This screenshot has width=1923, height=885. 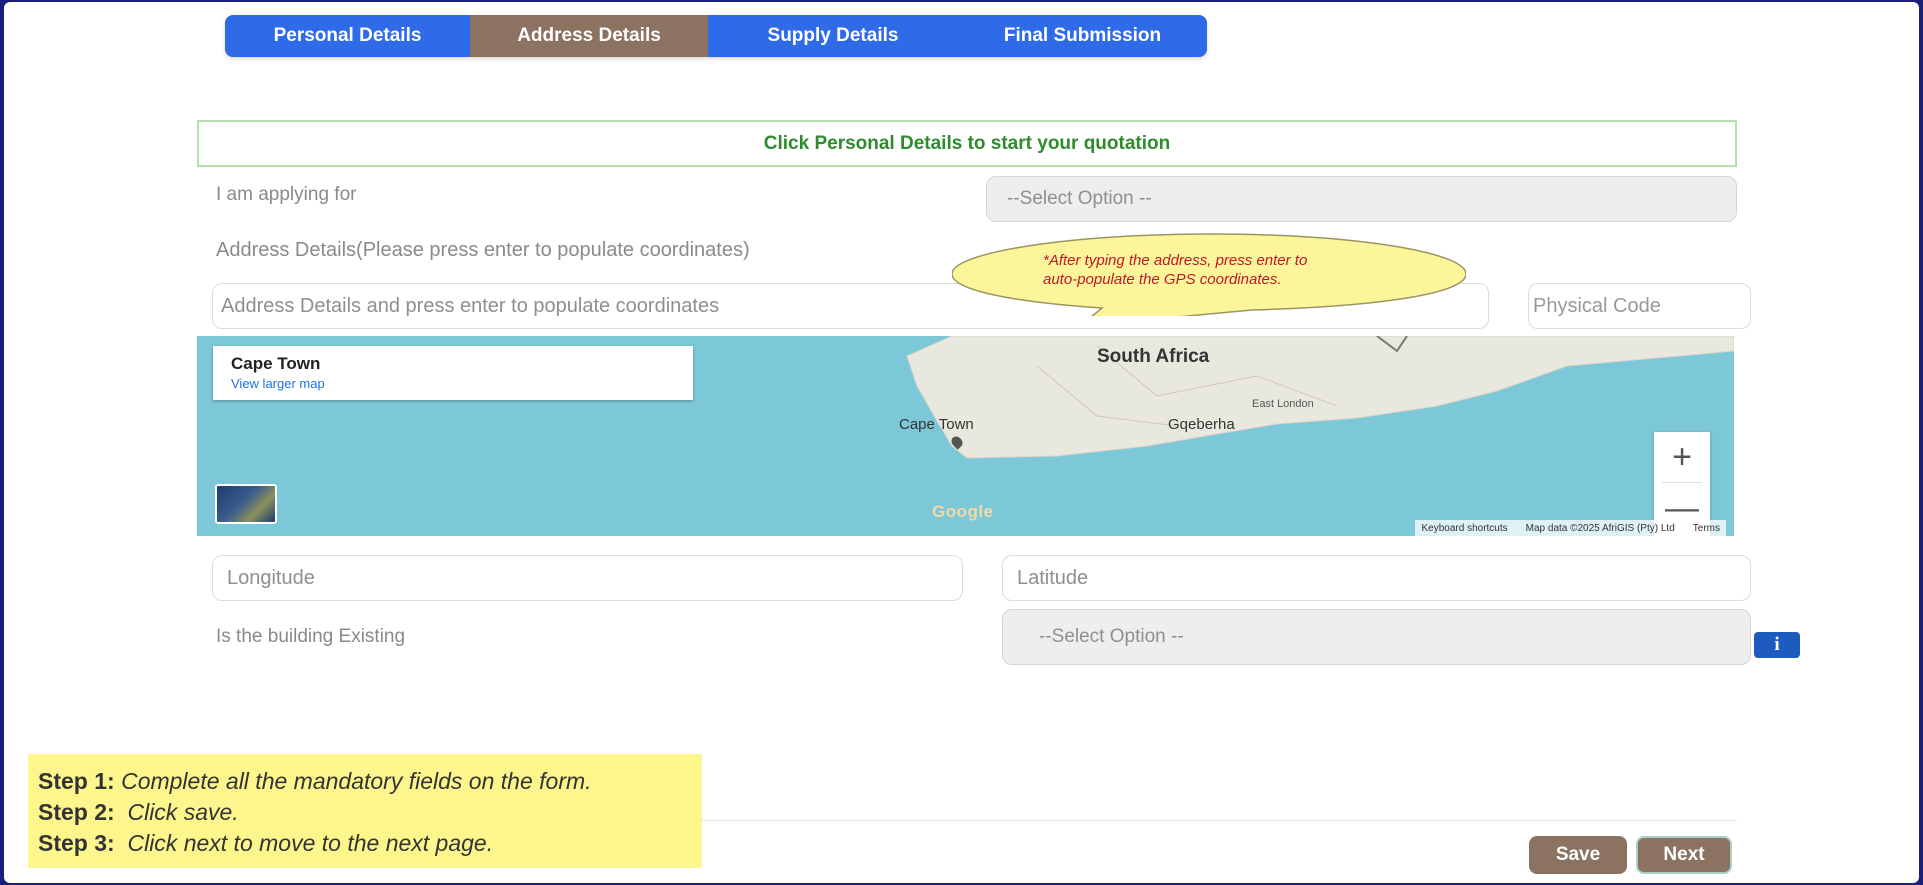 I want to click on building-existing-select: --Select Option --, so click(x=1376, y=637).